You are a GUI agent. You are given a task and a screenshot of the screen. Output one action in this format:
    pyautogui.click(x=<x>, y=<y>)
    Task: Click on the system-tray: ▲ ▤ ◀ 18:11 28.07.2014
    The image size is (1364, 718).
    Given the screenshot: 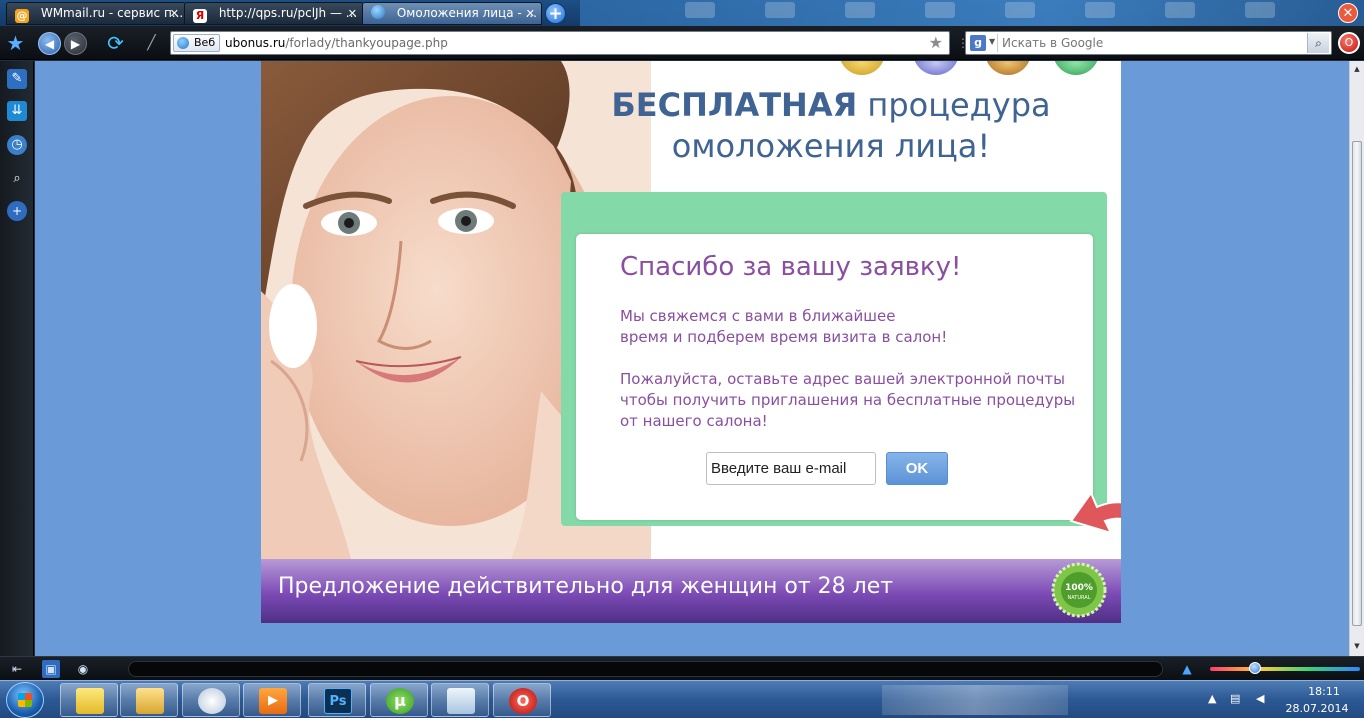 What is the action you would take?
    pyautogui.click(x=1282, y=699)
    